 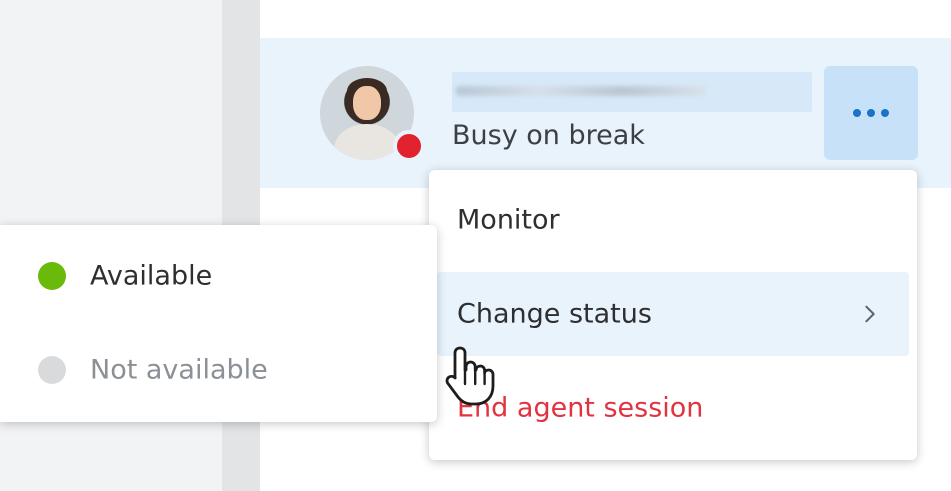 I want to click on more-actions-button, so click(x=871, y=113).